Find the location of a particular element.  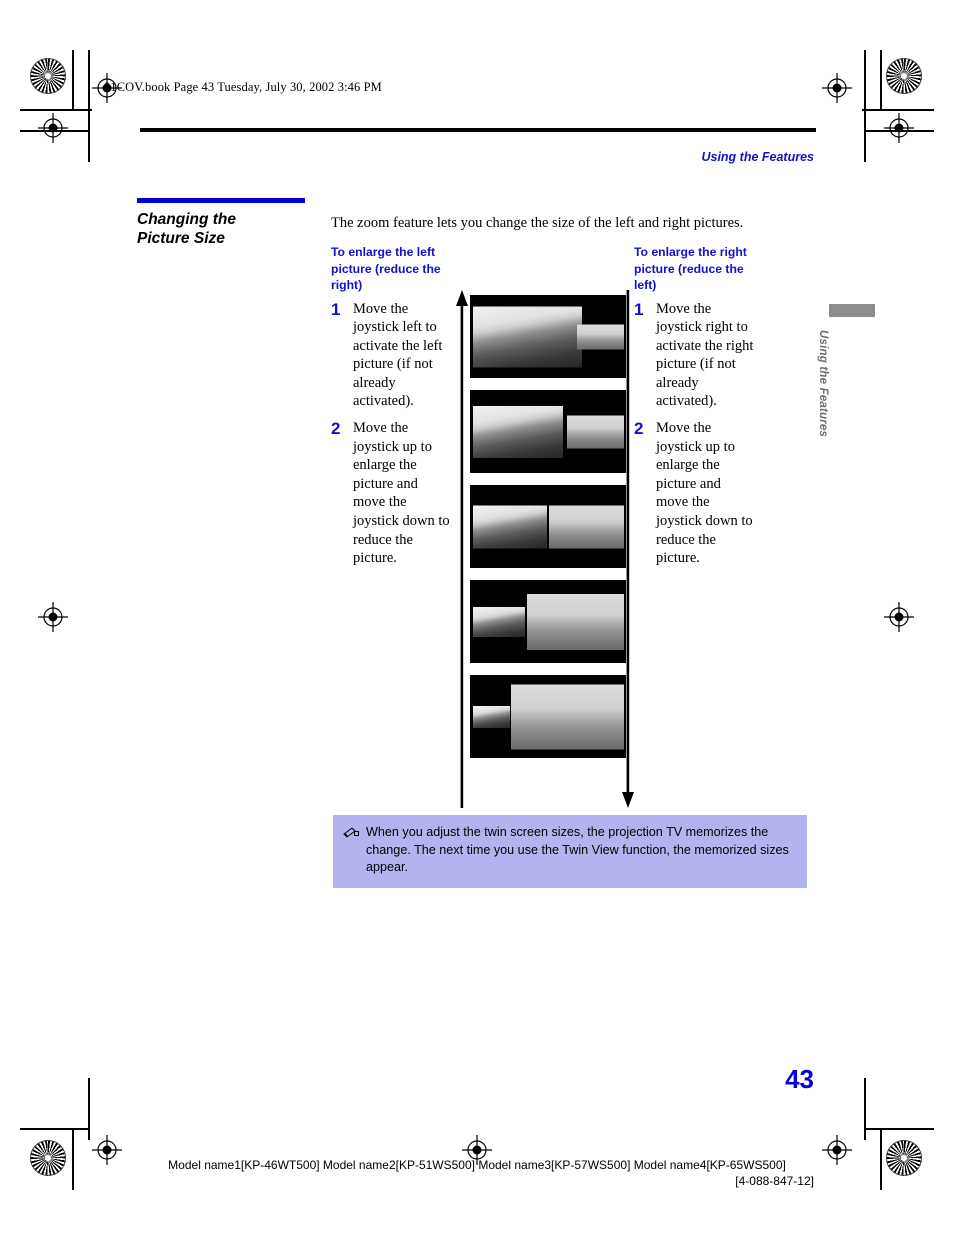

registration-mark-right is located at coordinates (899, 128).